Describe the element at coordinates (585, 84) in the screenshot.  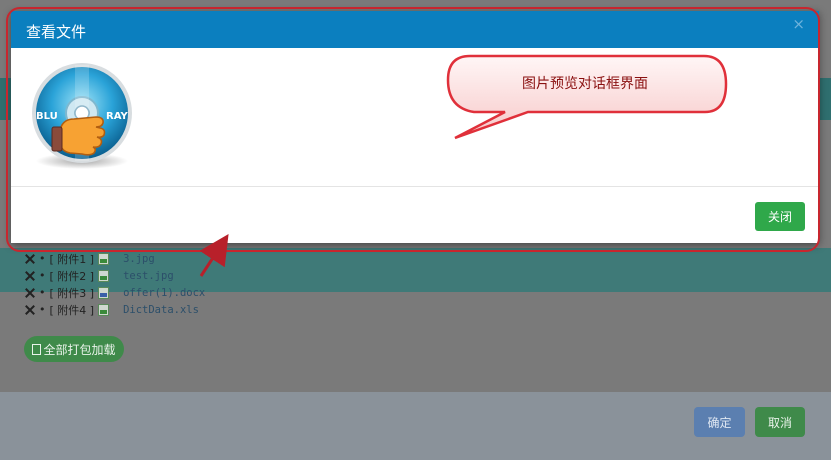
I see `callout-text: 图片预览对话框界面` at that location.